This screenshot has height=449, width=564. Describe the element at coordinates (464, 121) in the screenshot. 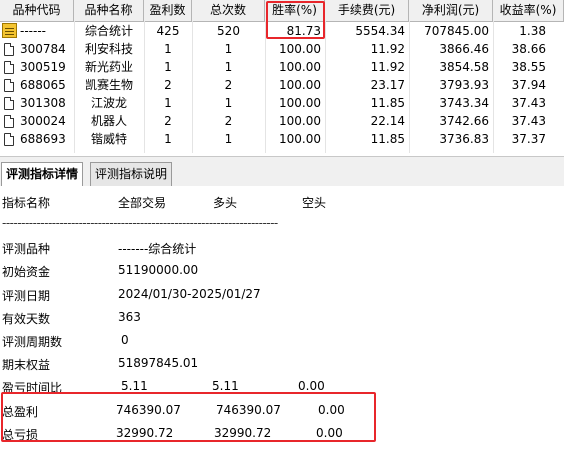

I see `cell-profit: 3742.66` at that location.